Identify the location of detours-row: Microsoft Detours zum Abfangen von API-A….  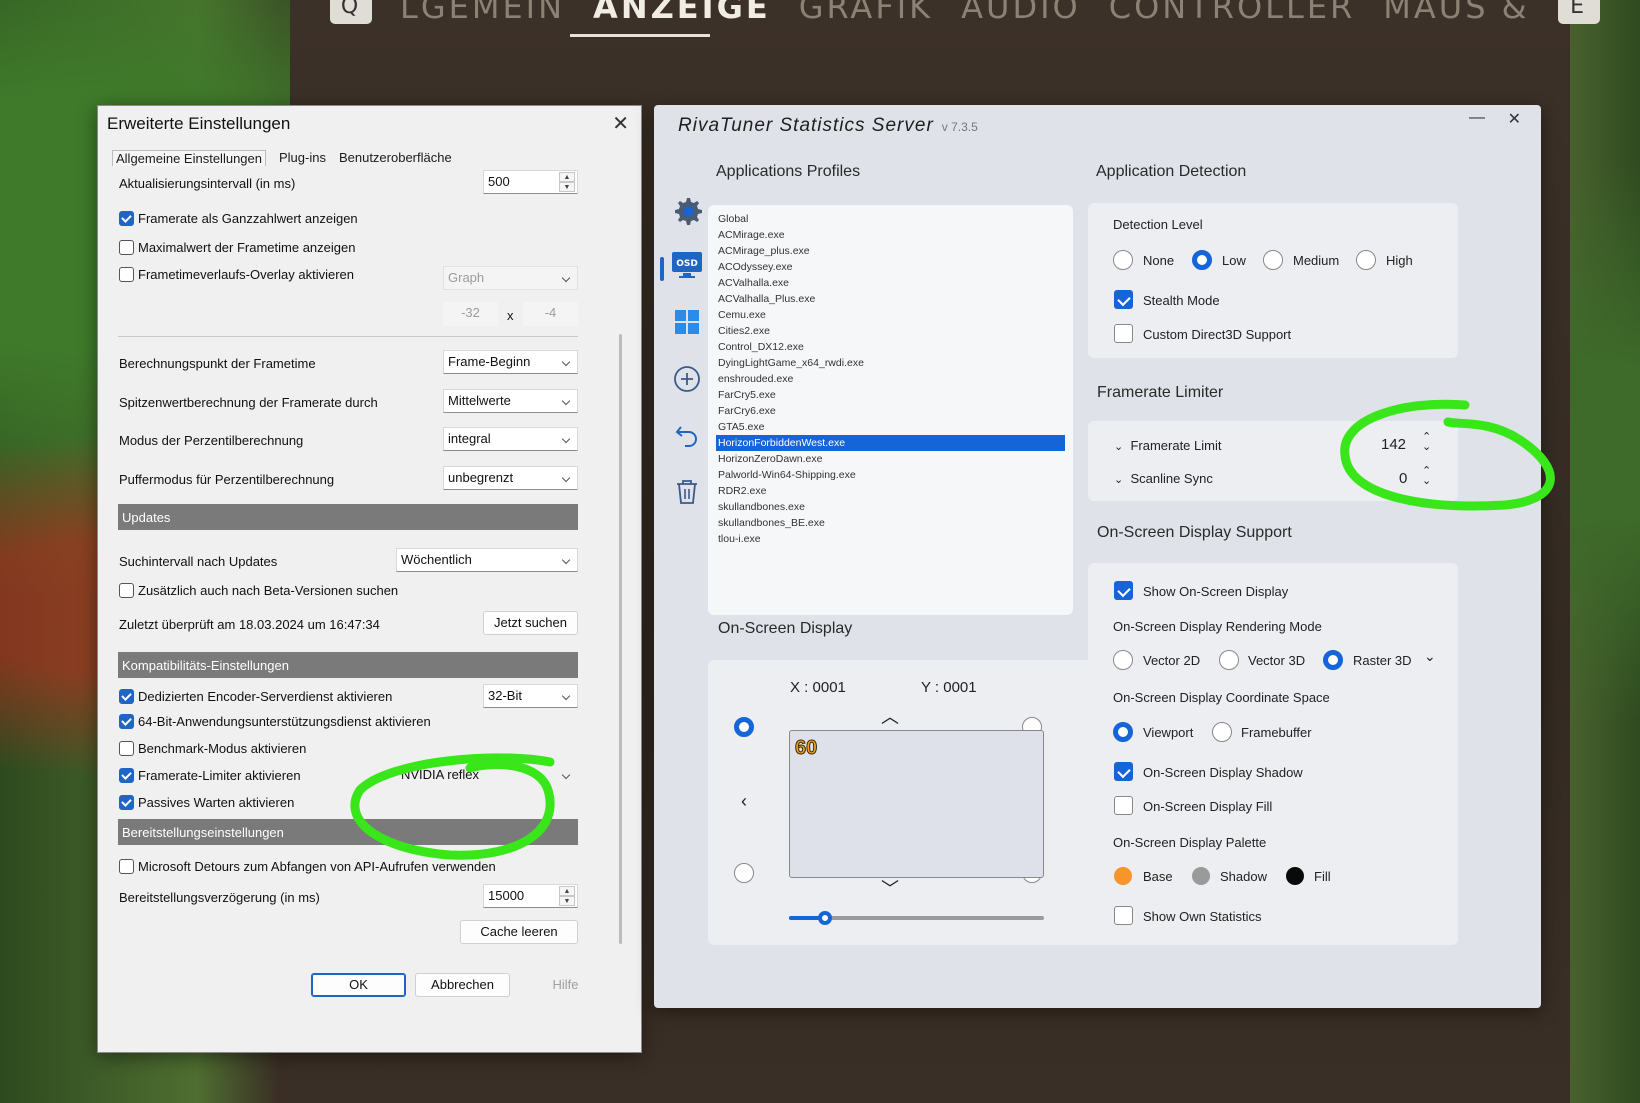
(307, 866).